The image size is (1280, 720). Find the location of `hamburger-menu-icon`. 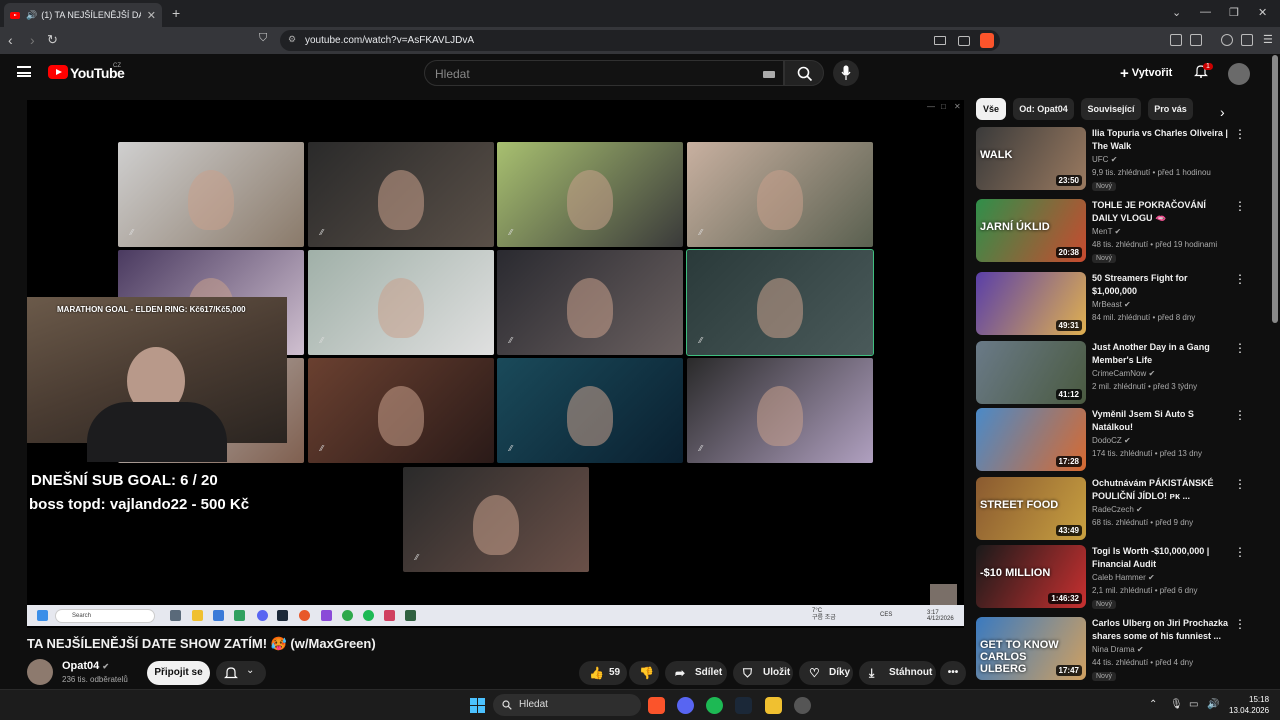

hamburger-menu-icon is located at coordinates (24, 71).